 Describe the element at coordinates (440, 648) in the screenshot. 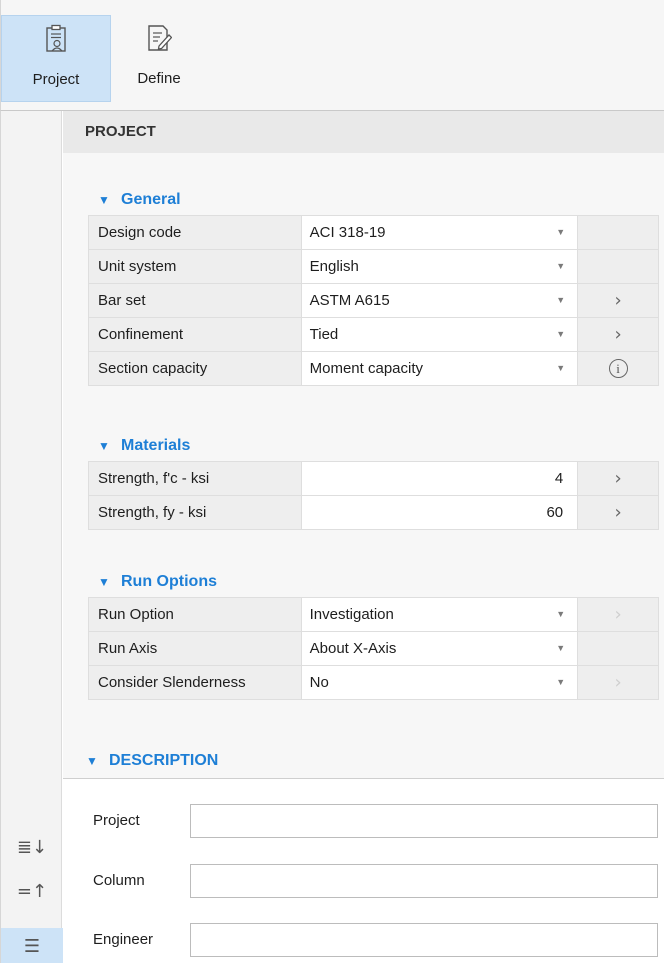

I see `run-axis-dropdown: About X-Axis ▼` at that location.